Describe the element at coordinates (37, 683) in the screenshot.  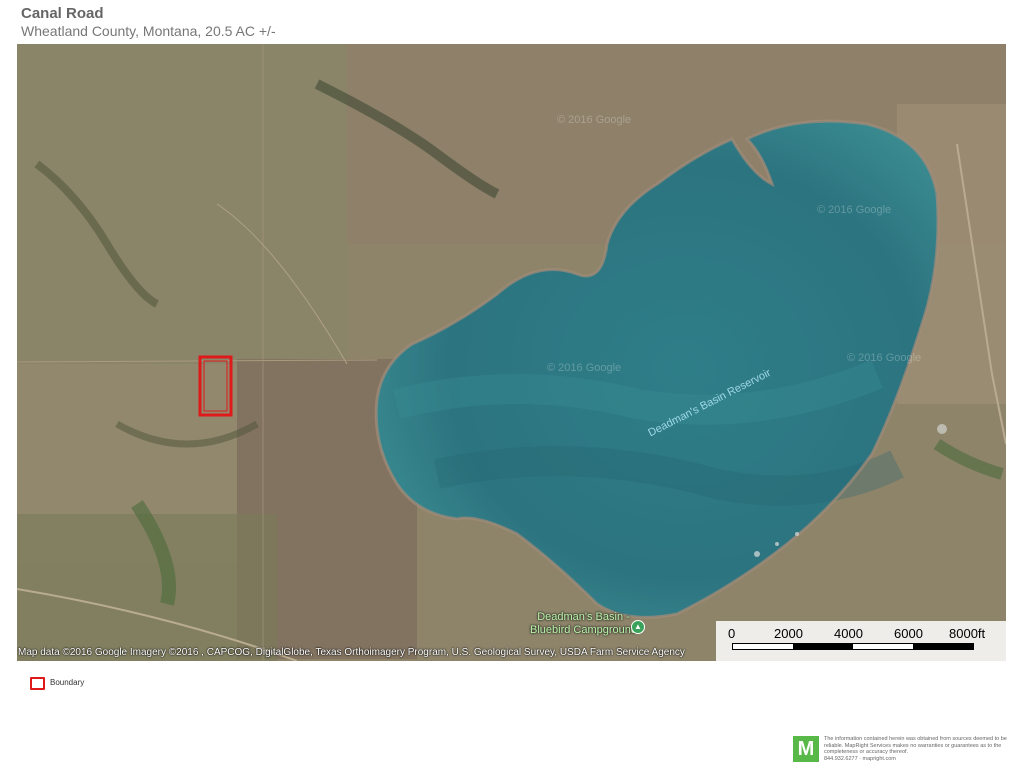
I see `boundary-swatch-icon` at that location.